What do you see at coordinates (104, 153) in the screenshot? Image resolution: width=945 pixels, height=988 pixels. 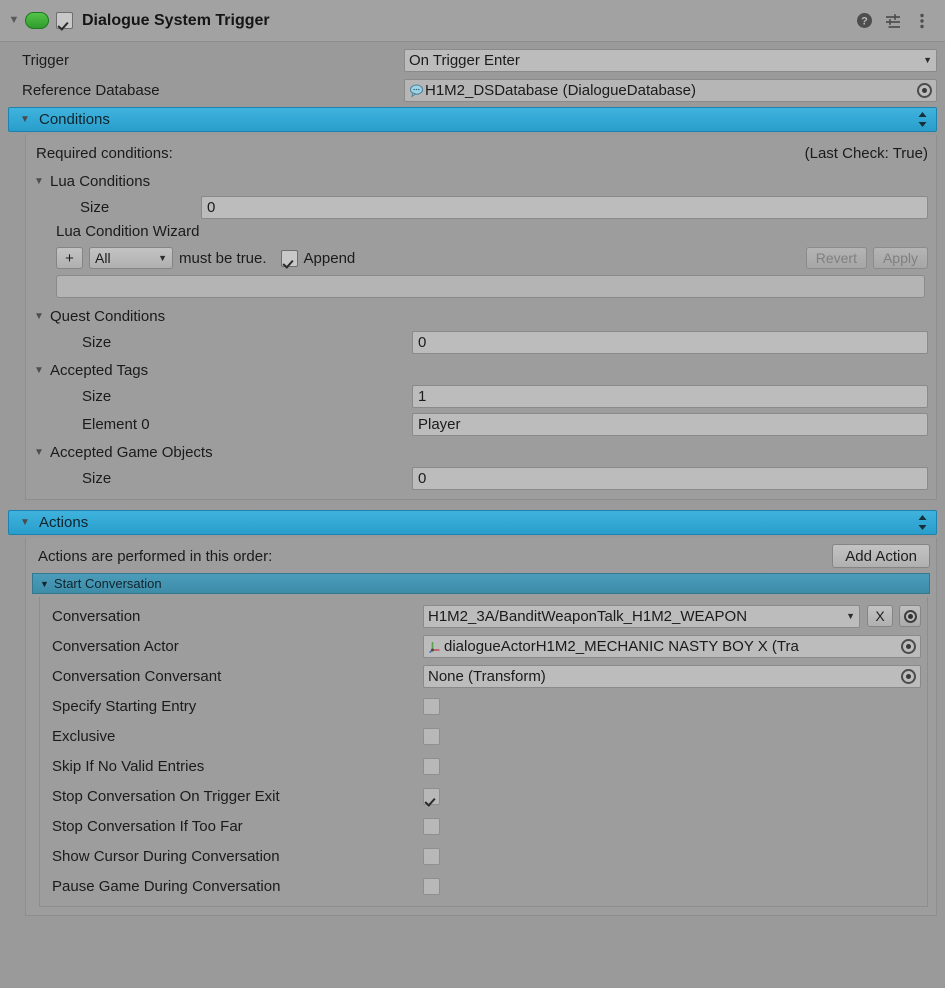 I see `required-conditions-label: Required conditions:` at bounding box center [104, 153].